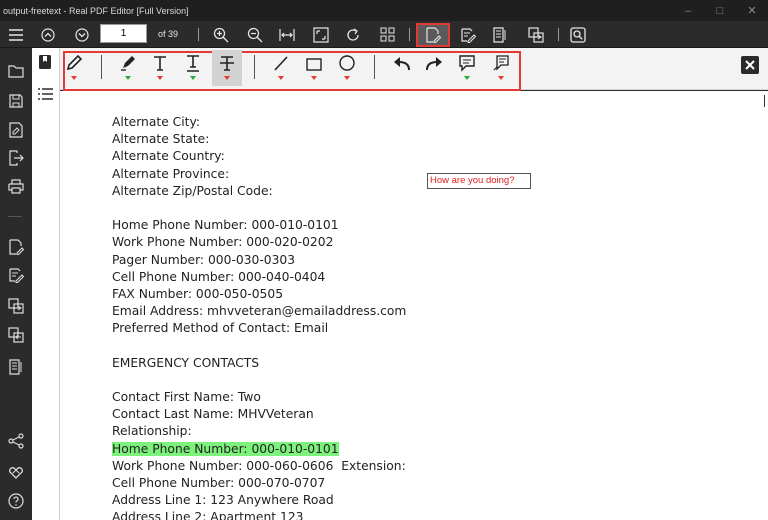  Describe the element at coordinates (314, 61) in the screenshot. I see `rectangle-icon` at that location.